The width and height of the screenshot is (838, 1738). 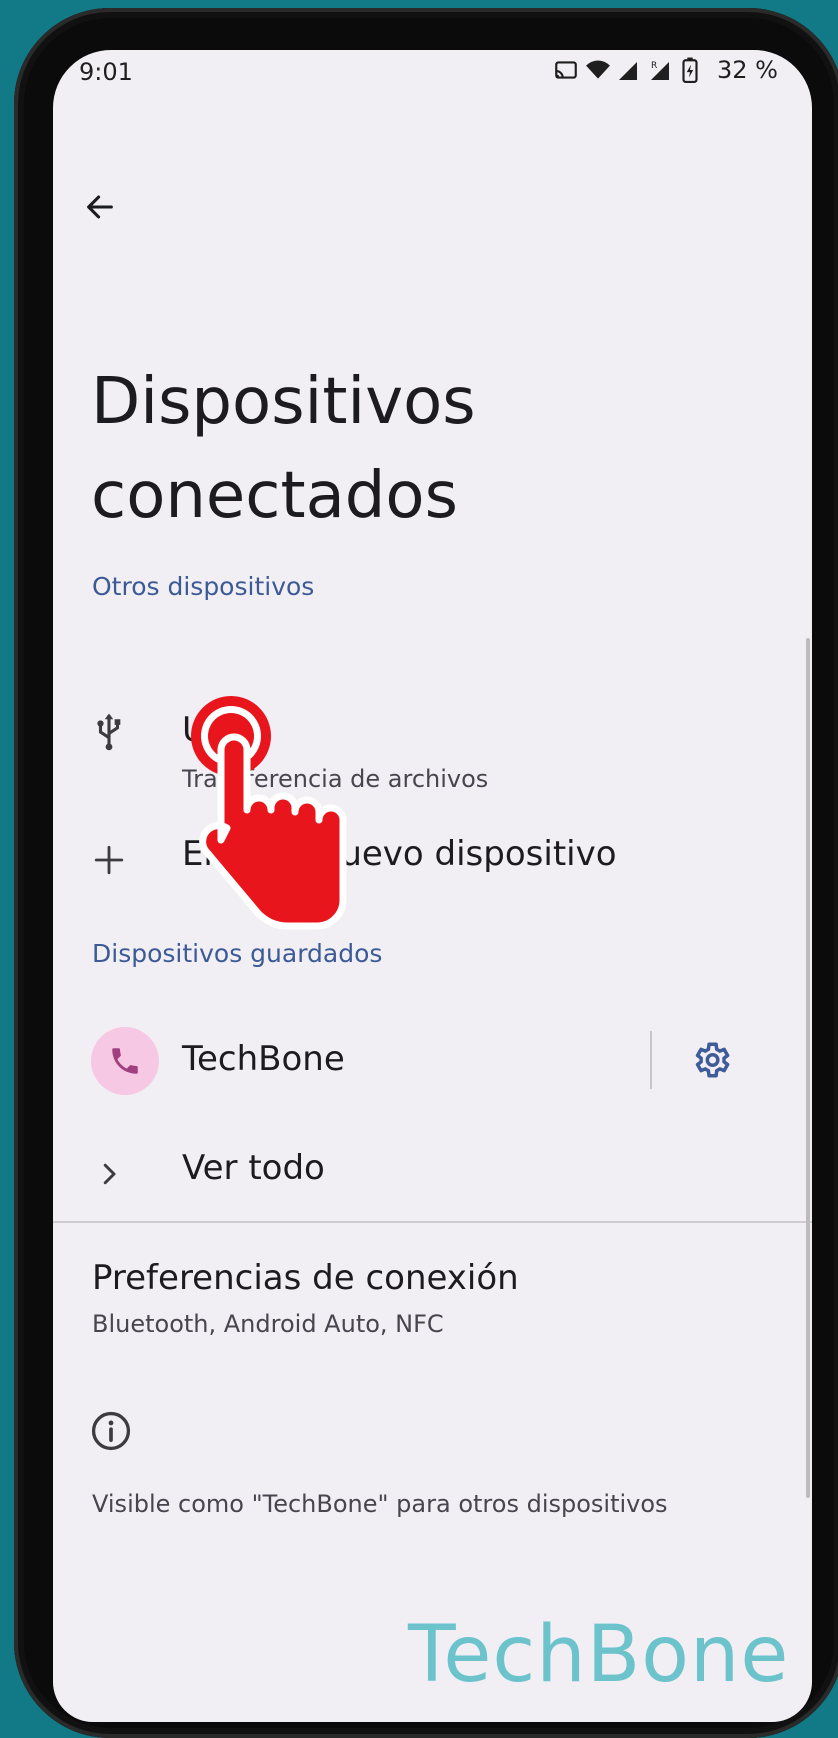 What do you see at coordinates (203, 586) in the screenshot?
I see `section-label-other-devices: Otros dispositivos` at bounding box center [203, 586].